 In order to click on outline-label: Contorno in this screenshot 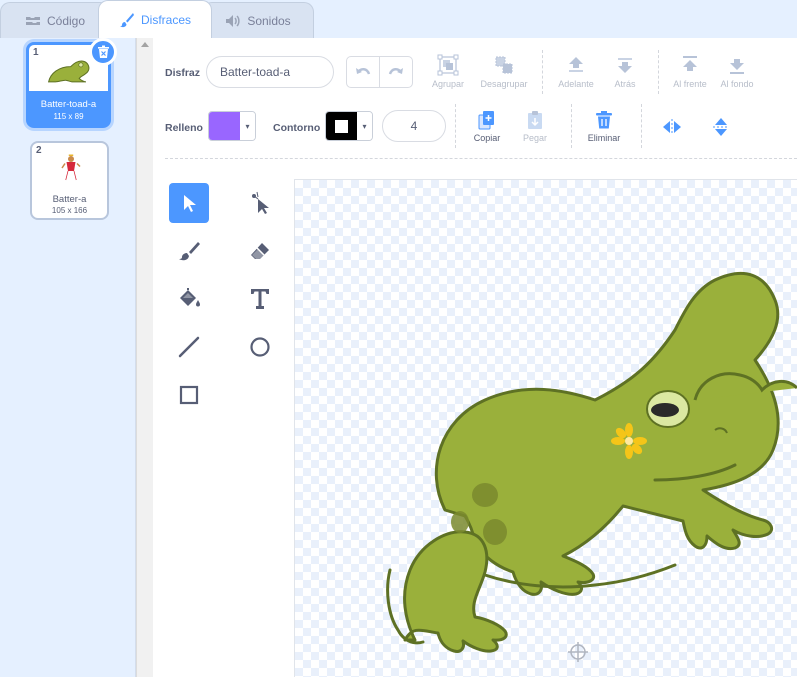, I will do `click(297, 128)`.